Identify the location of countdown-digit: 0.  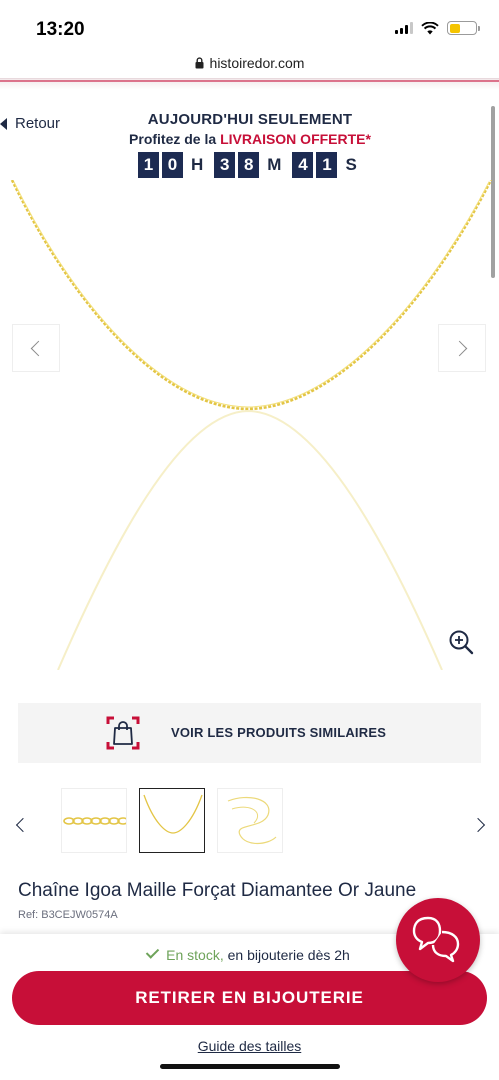
(172, 165).